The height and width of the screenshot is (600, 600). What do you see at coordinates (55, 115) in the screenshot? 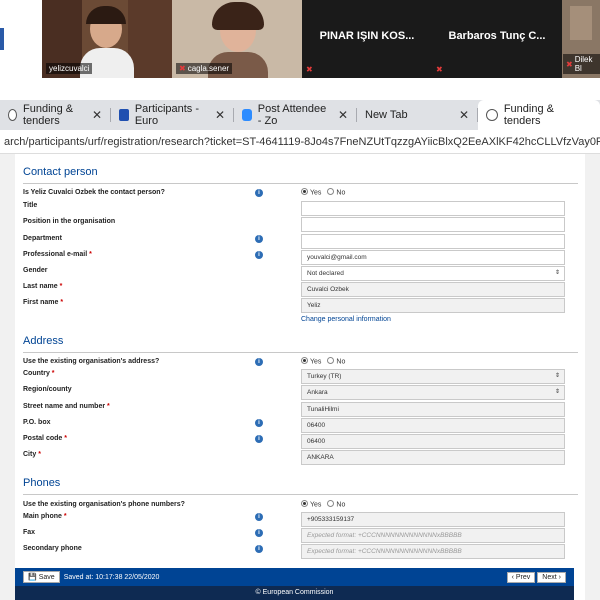
I see `tab-funding-tenders-1: Funding & tenders ✕` at bounding box center [55, 115].